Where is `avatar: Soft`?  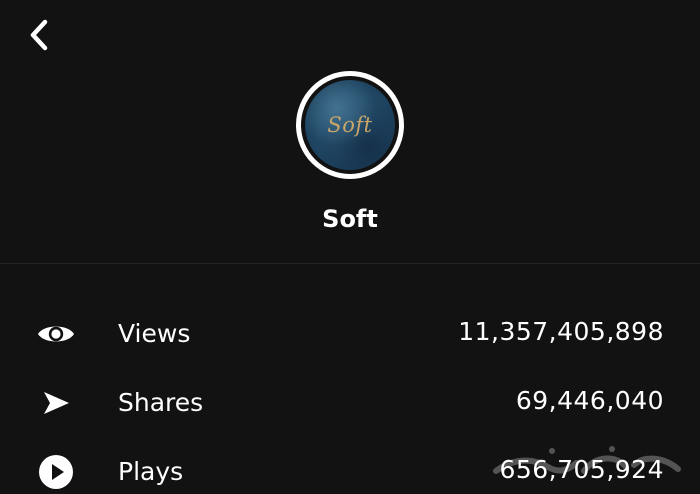 avatar: Soft is located at coordinates (350, 125).